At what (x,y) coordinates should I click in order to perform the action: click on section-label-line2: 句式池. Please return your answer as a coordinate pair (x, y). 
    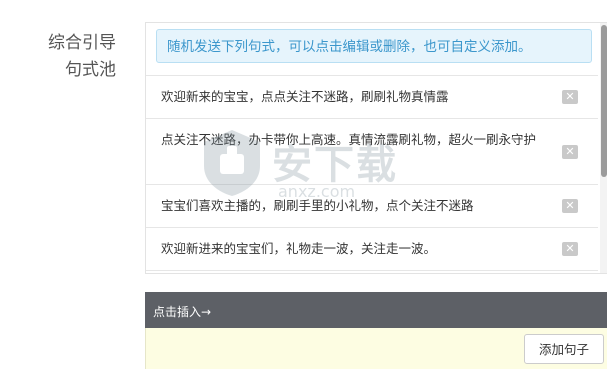
    Looking at the image, I should click on (90, 70).